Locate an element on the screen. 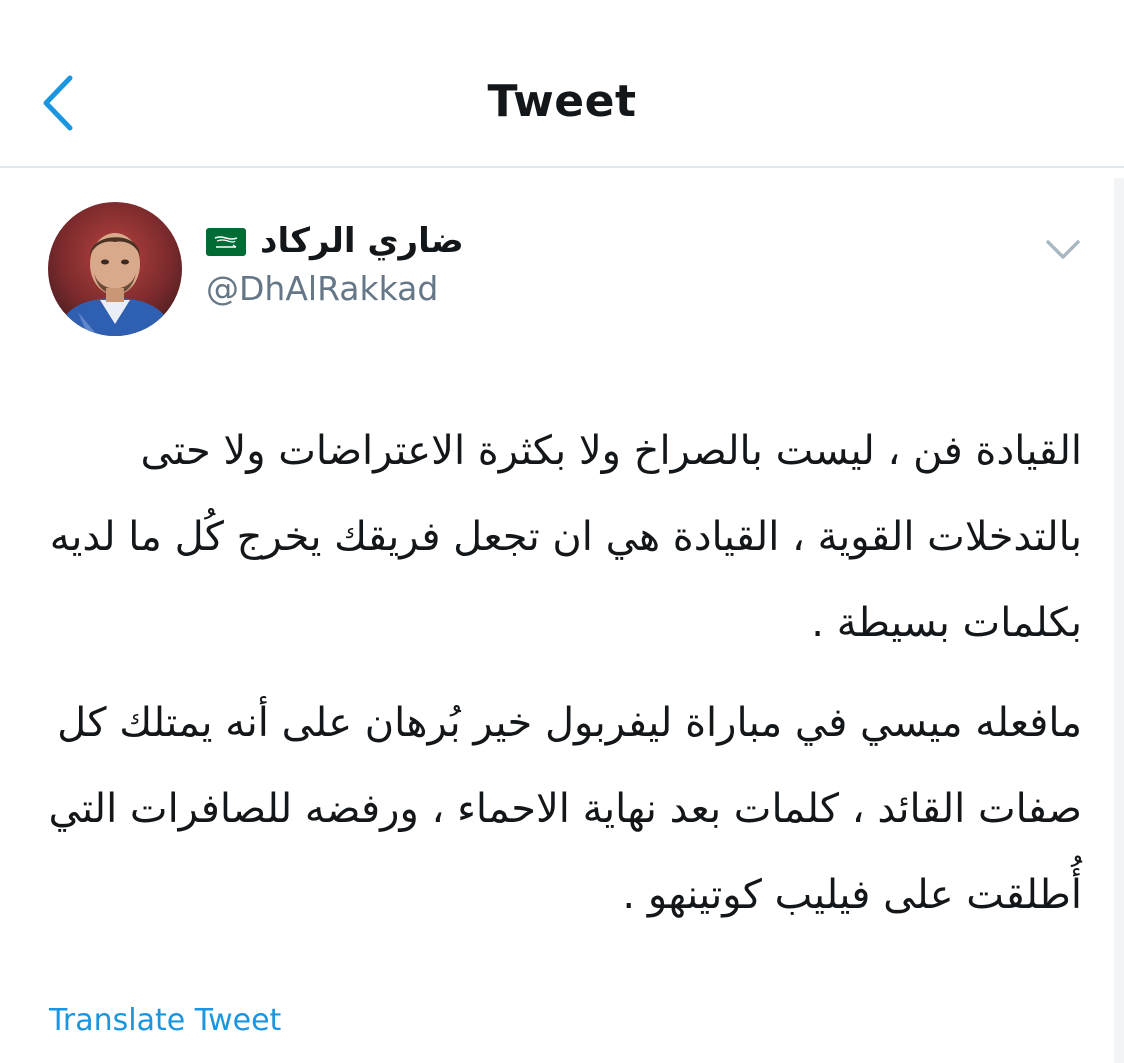  avatar is located at coordinates (115, 269).